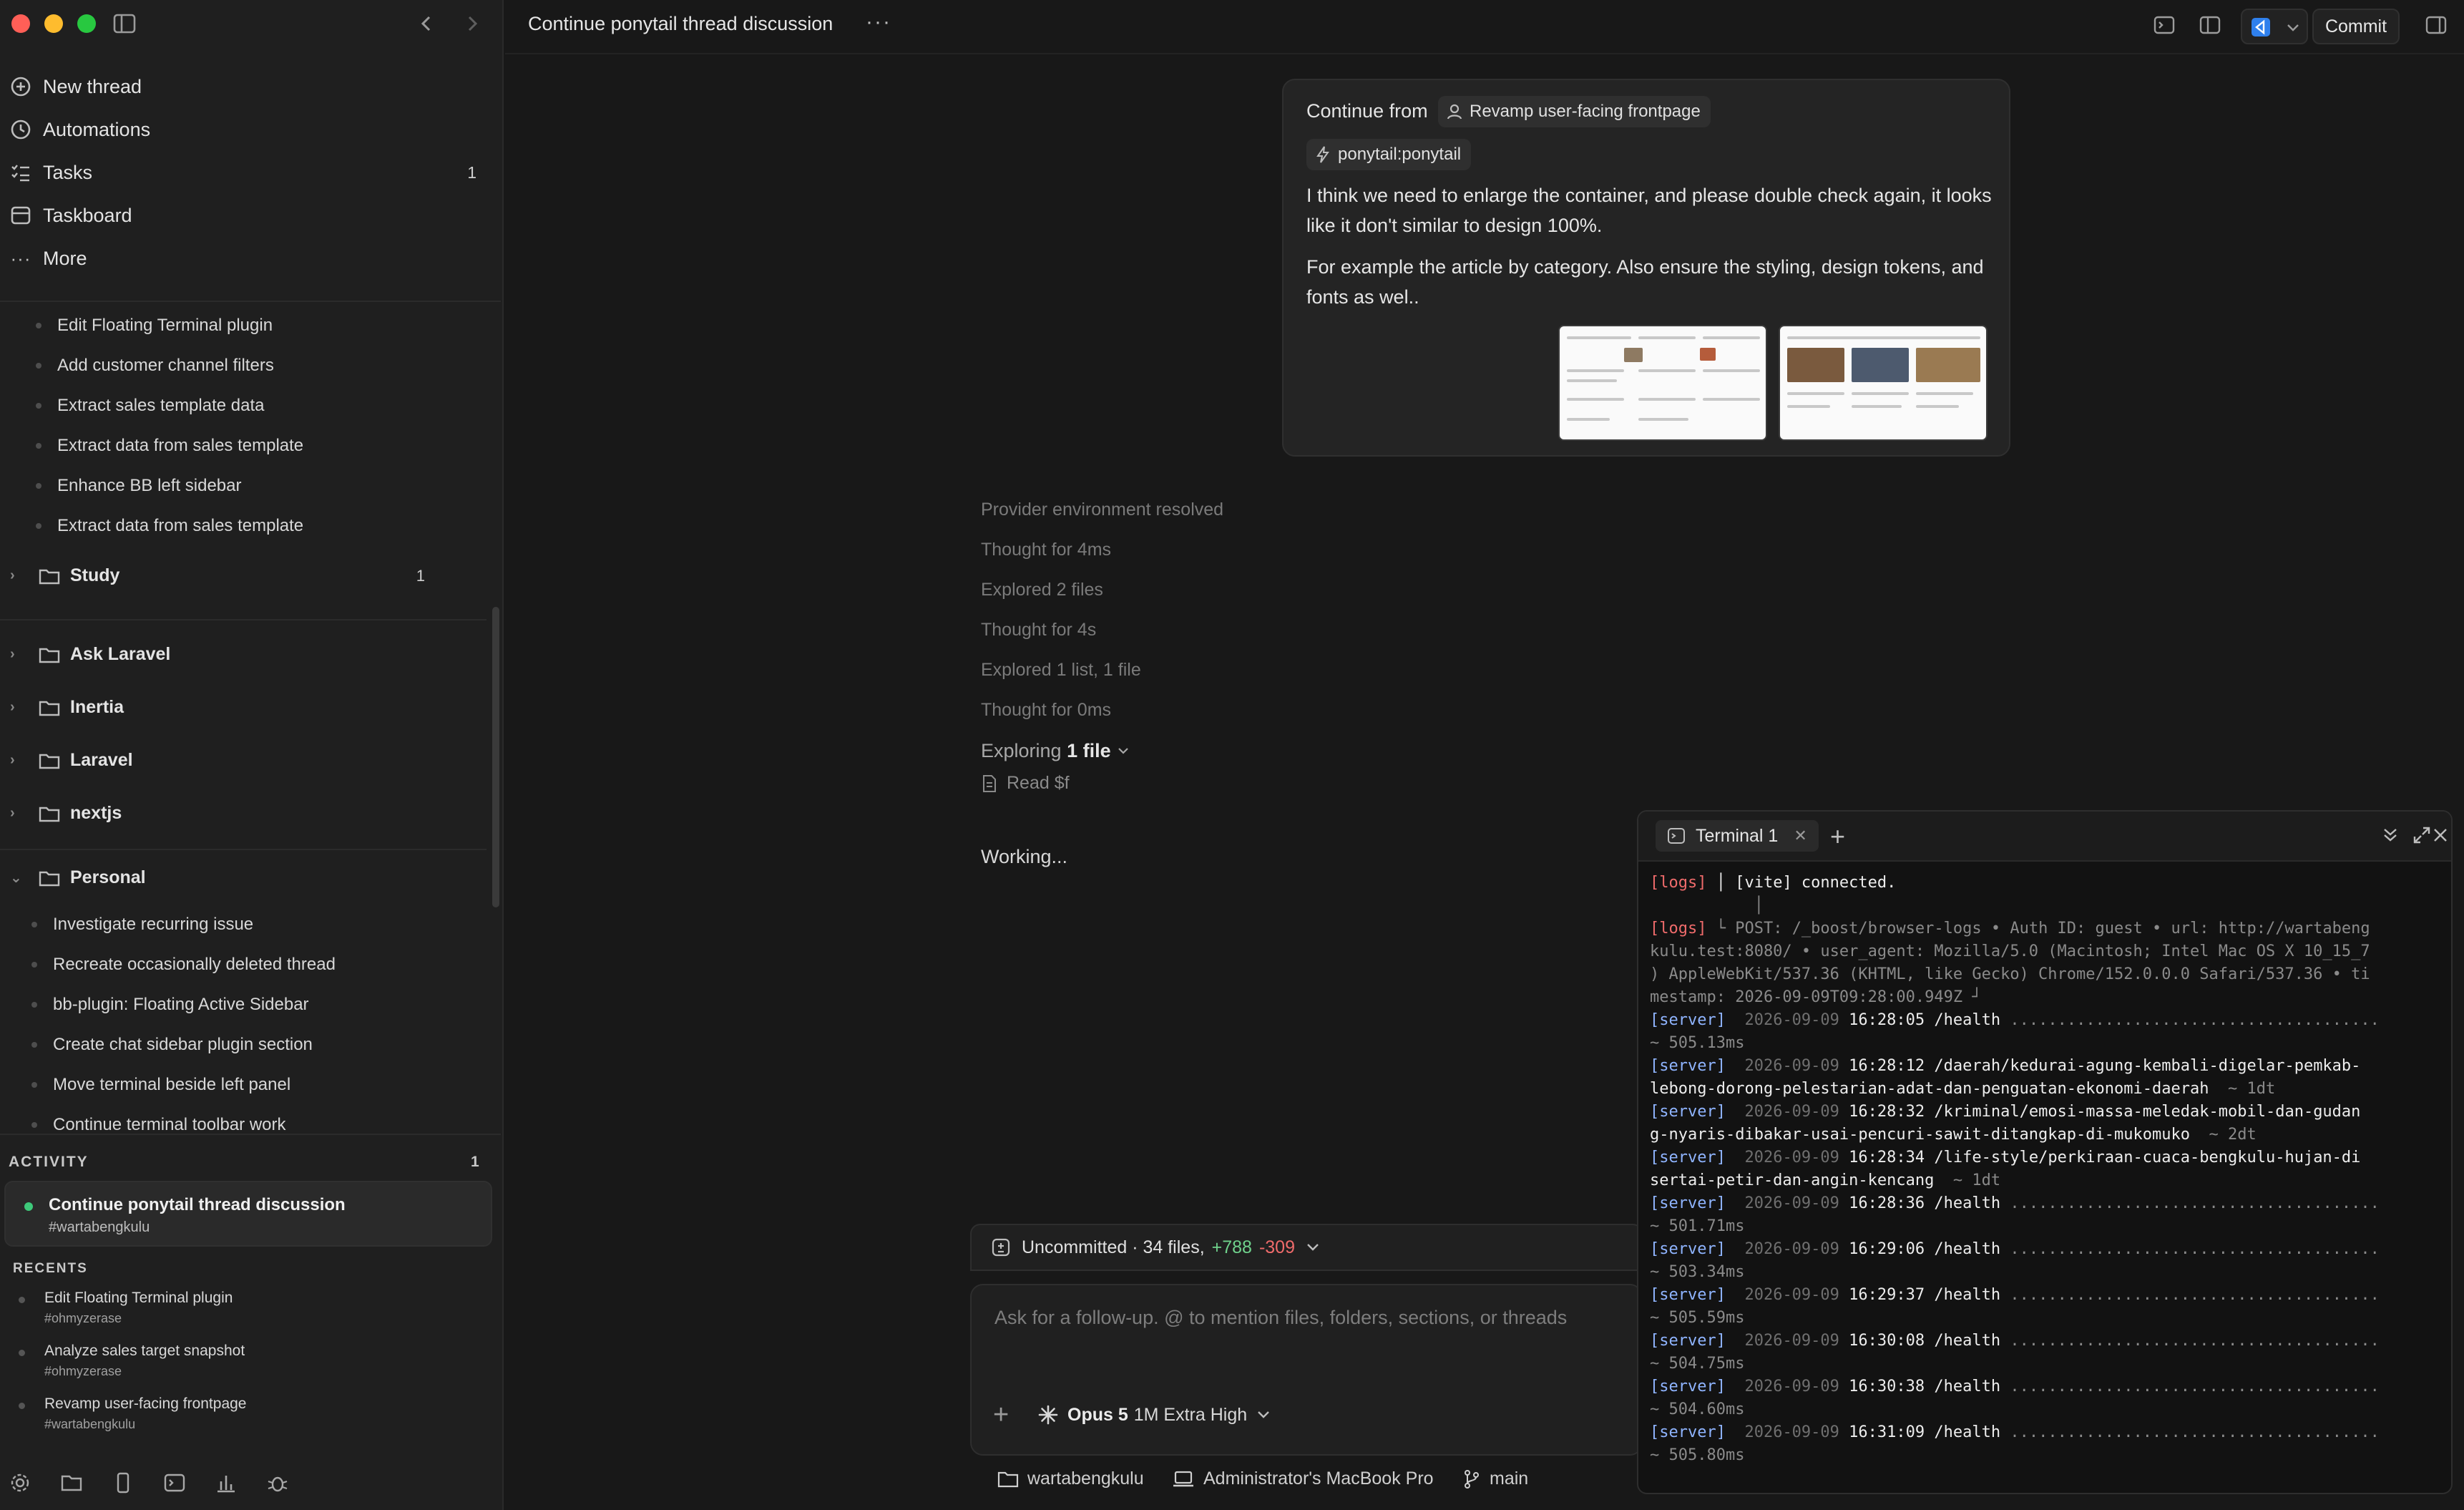 The width and height of the screenshot is (2464, 1510). I want to click on back-arrow-icon, so click(426, 23).